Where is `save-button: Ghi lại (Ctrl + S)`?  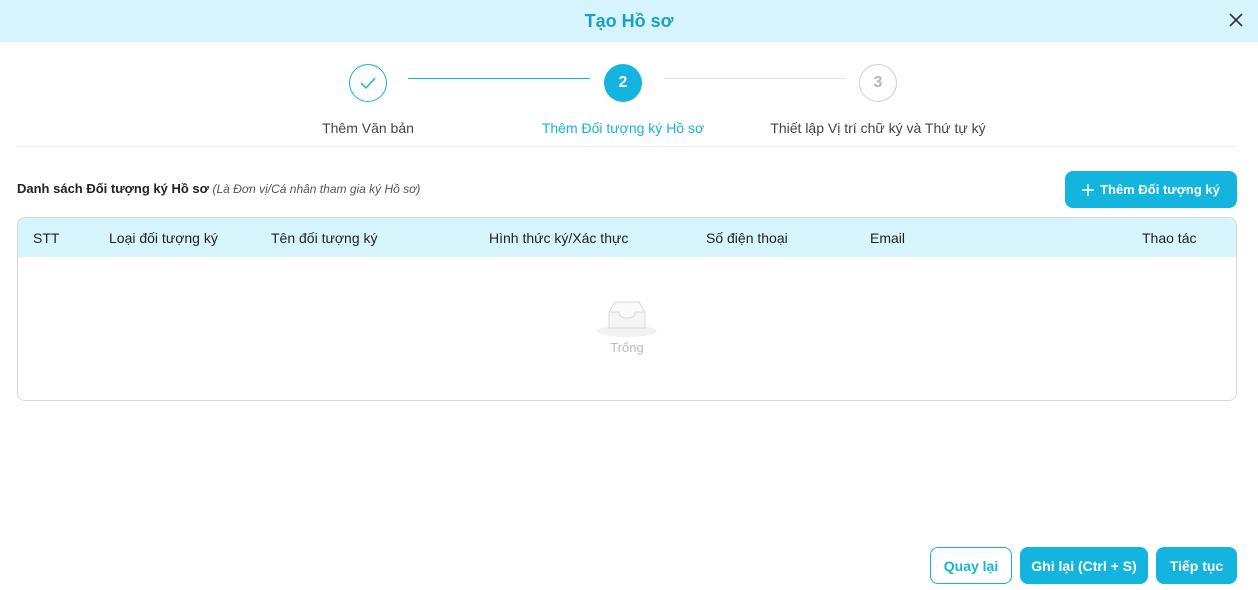 save-button: Ghi lại (Ctrl + S) is located at coordinates (1084, 565).